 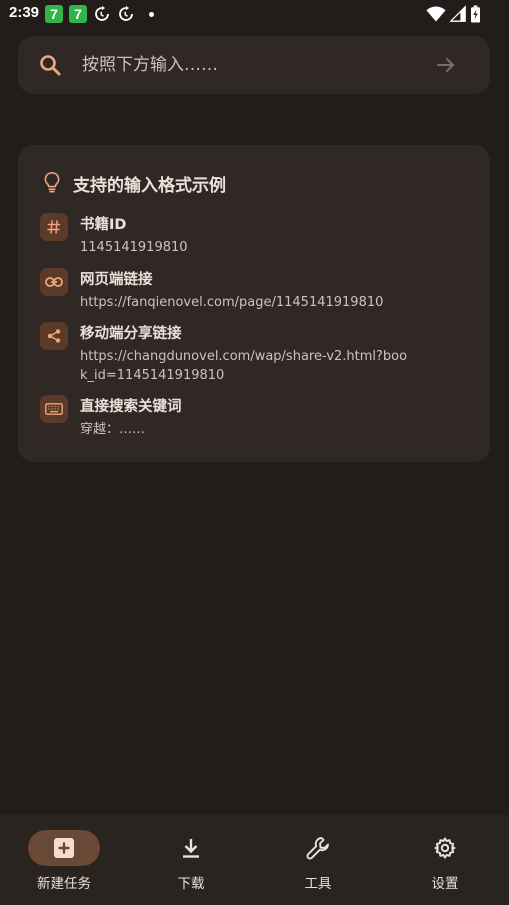 I want to click on nav-label: 设置, so click(x=445, y=884).